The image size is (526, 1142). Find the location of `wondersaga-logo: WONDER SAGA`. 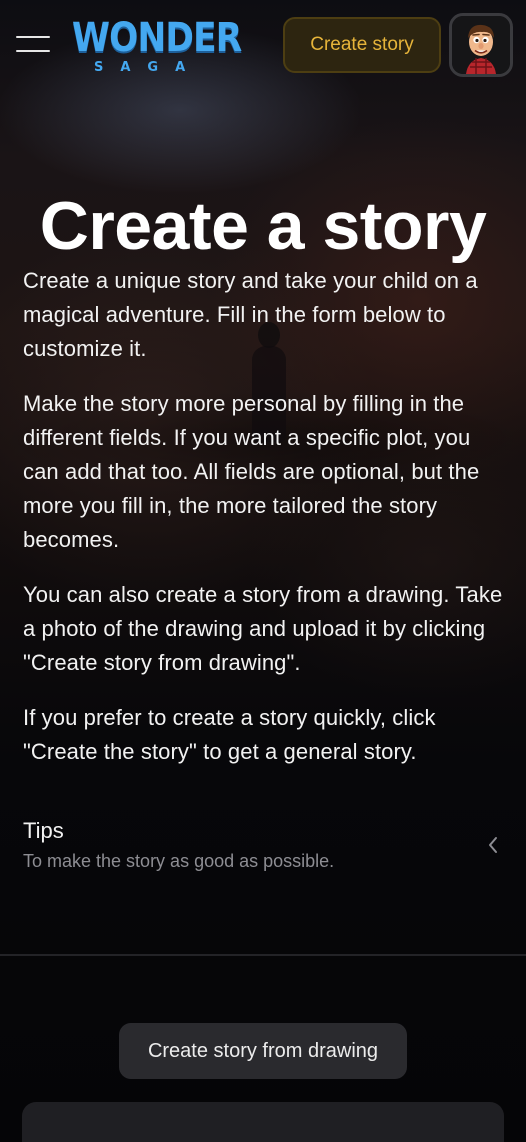

wondersaga-logo: WONDER SAGA is located at coordinates (157, 46).